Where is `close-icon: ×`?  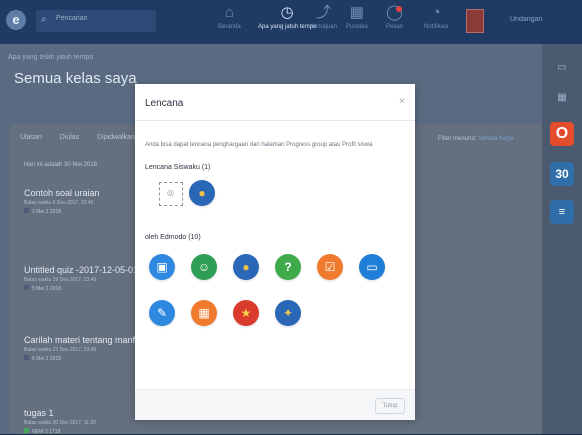
close-icon: × is located at coordinates (402, 101).